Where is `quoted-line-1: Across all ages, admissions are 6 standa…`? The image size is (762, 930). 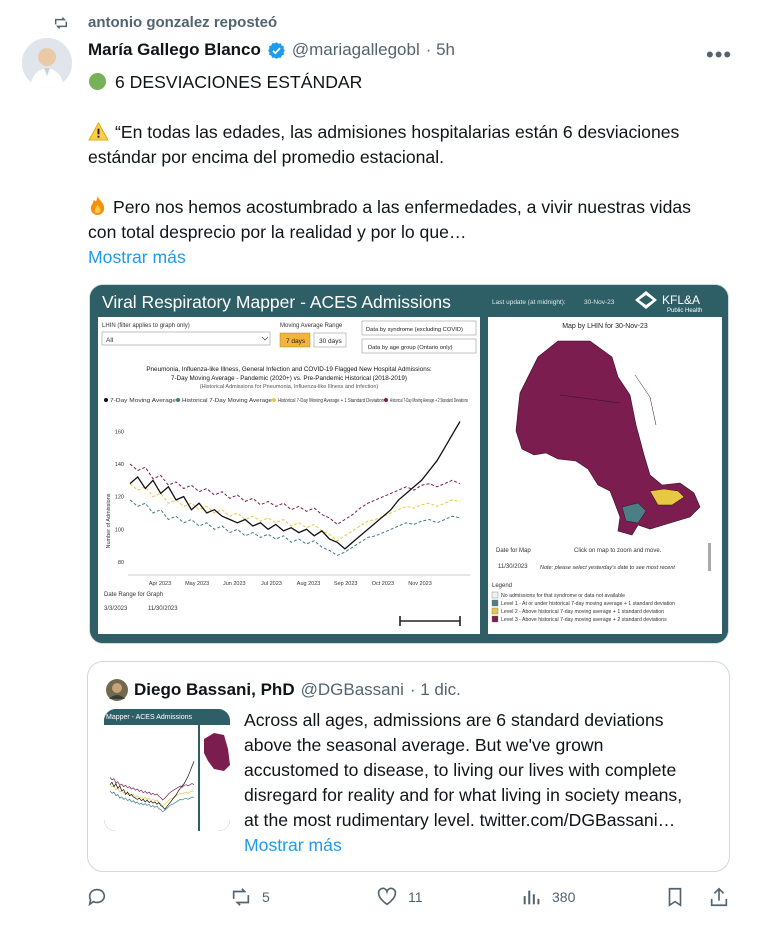
quoted-line-1: Across all ages, admissions are 6 standa… is located at coordinates (454, 720).